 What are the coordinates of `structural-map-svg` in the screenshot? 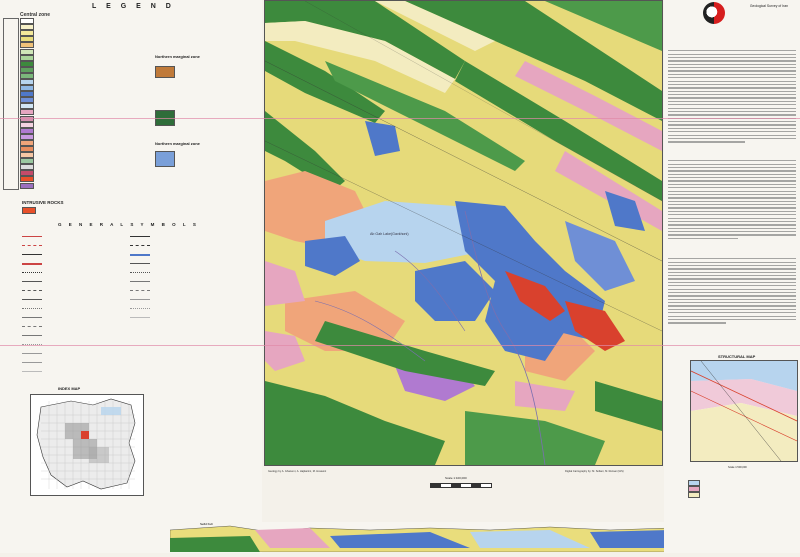 It's located at (744, 411).